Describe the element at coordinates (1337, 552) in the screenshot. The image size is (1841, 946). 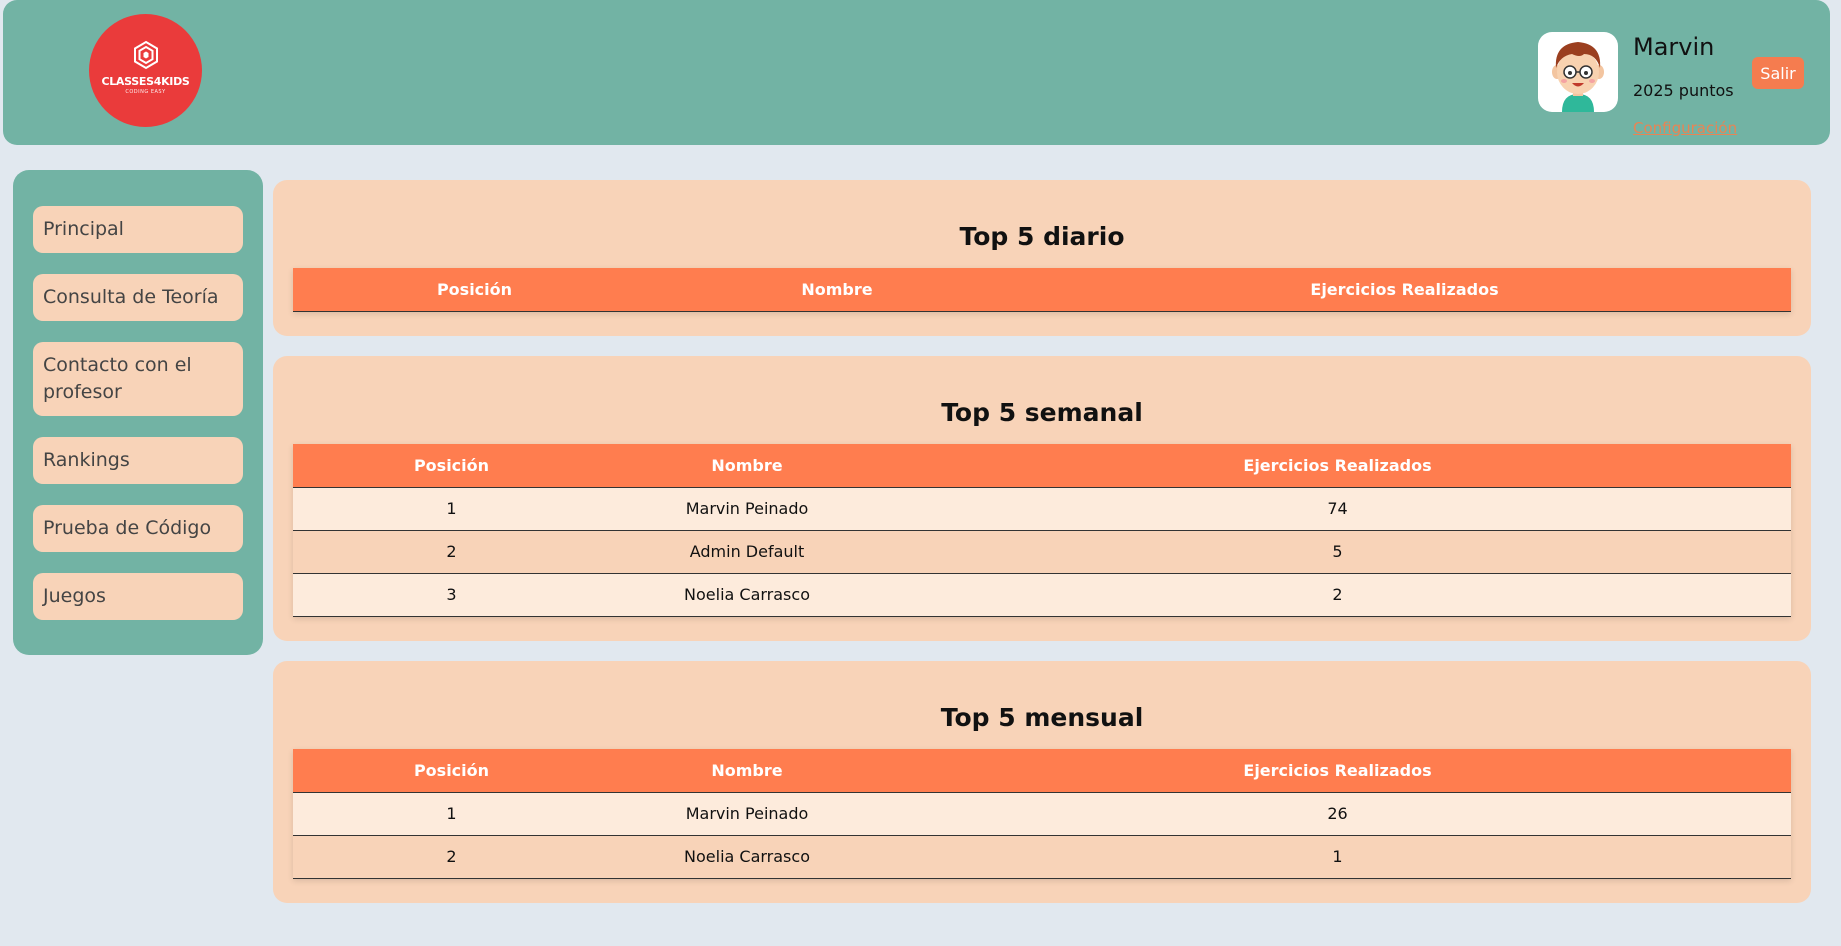
I see `exercises-cell: 5` at that location.